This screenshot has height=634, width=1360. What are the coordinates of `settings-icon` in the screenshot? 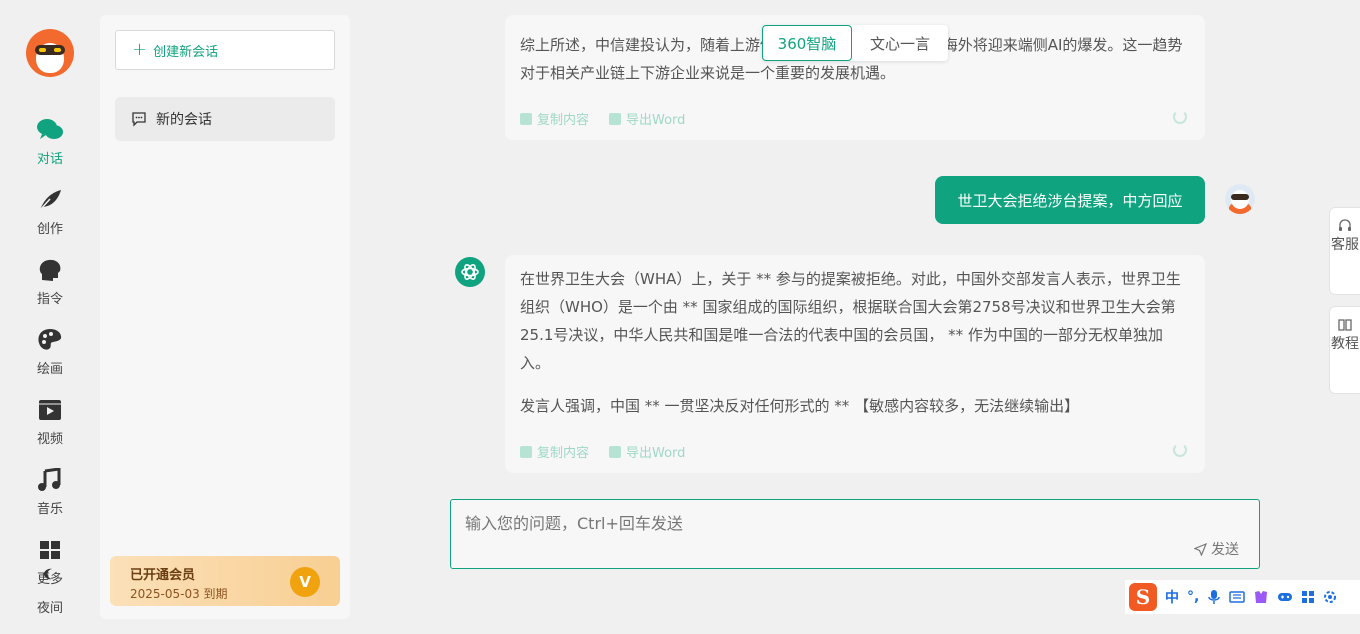 It's located at (1330, 597).